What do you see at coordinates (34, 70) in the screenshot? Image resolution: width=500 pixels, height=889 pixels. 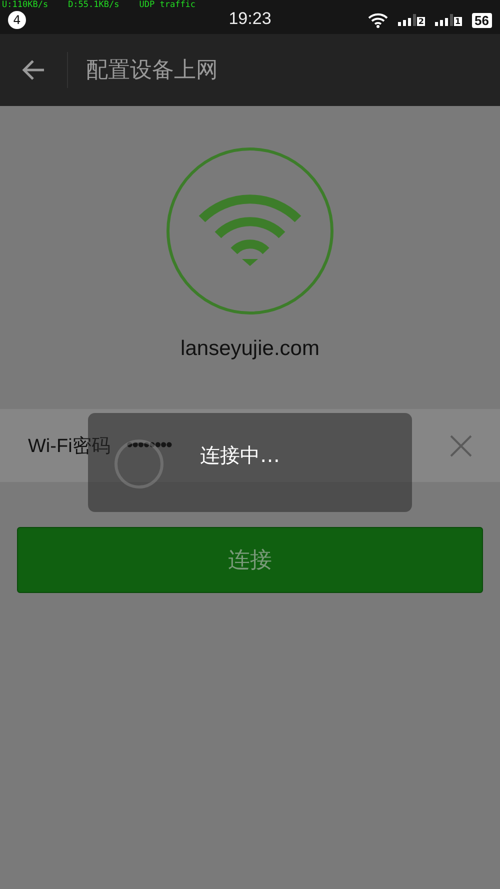 I see `back-arrow-icon` at bounding box center [34, 70].